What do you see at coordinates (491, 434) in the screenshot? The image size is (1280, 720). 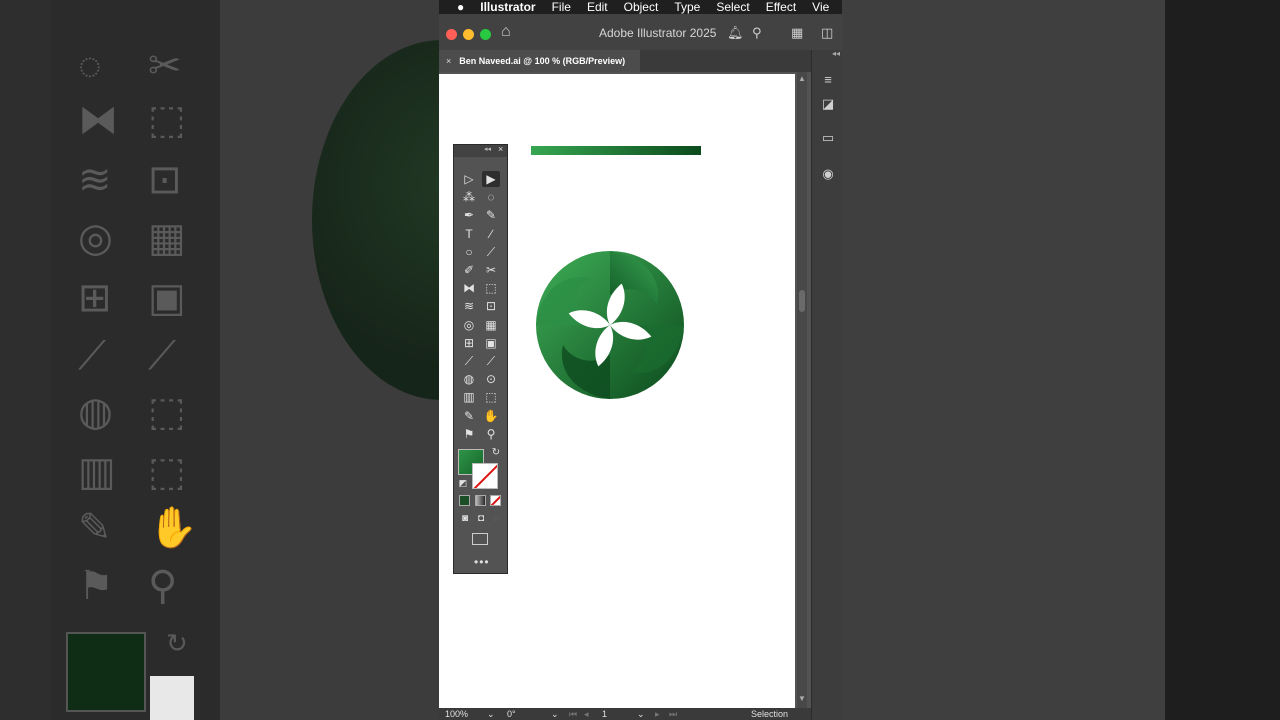 I see `zoom-tool-icon: ⚲` at bounding box center [491, 434].